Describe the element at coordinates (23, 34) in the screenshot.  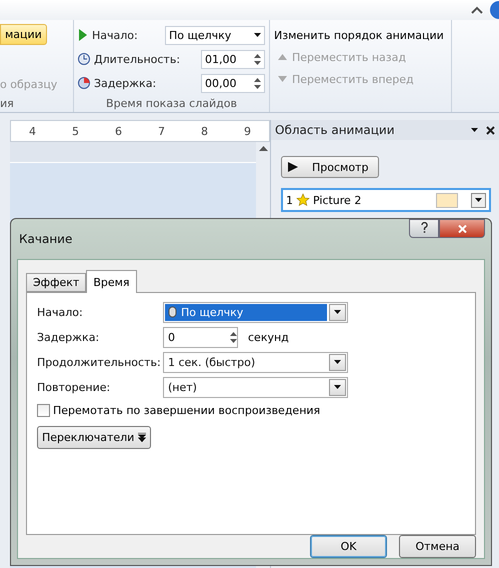
I see `animation-button: мации` at that location.